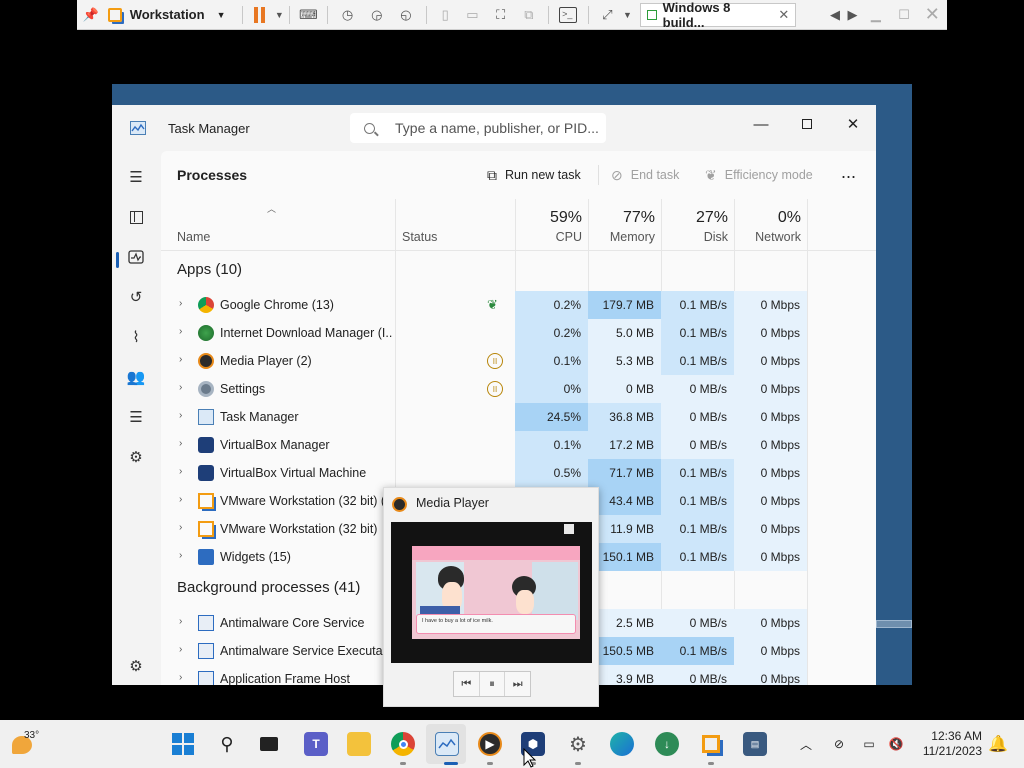 This screenshot has height=768, width=1024. Describe the element at coordinates (258, 15) in the screenshot. I see `pause-icon` at that location.